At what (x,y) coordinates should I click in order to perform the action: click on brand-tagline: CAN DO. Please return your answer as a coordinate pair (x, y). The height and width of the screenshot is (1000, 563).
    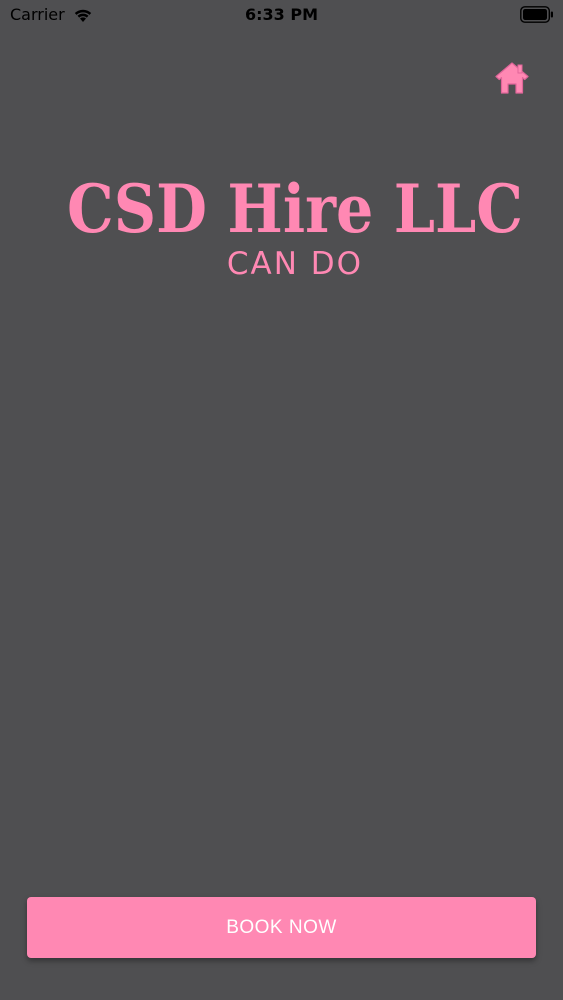
    Looking at the image, I should click on (295, 264).